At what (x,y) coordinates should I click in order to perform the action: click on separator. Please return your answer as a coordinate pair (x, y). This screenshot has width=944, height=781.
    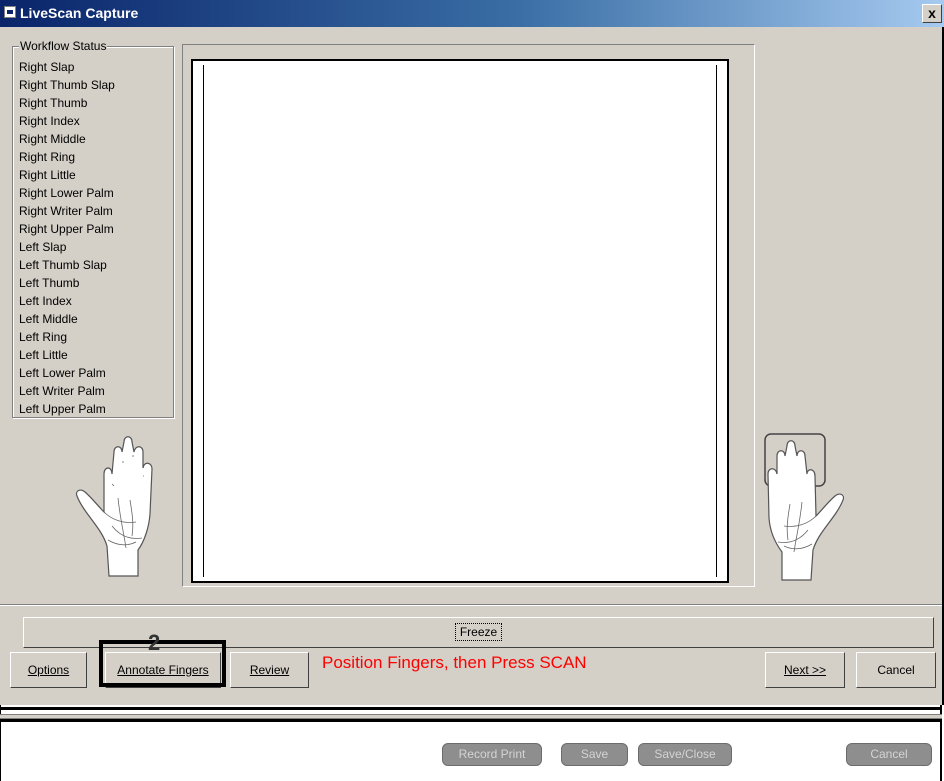
    Looking at the image, I should click on (471, 605).